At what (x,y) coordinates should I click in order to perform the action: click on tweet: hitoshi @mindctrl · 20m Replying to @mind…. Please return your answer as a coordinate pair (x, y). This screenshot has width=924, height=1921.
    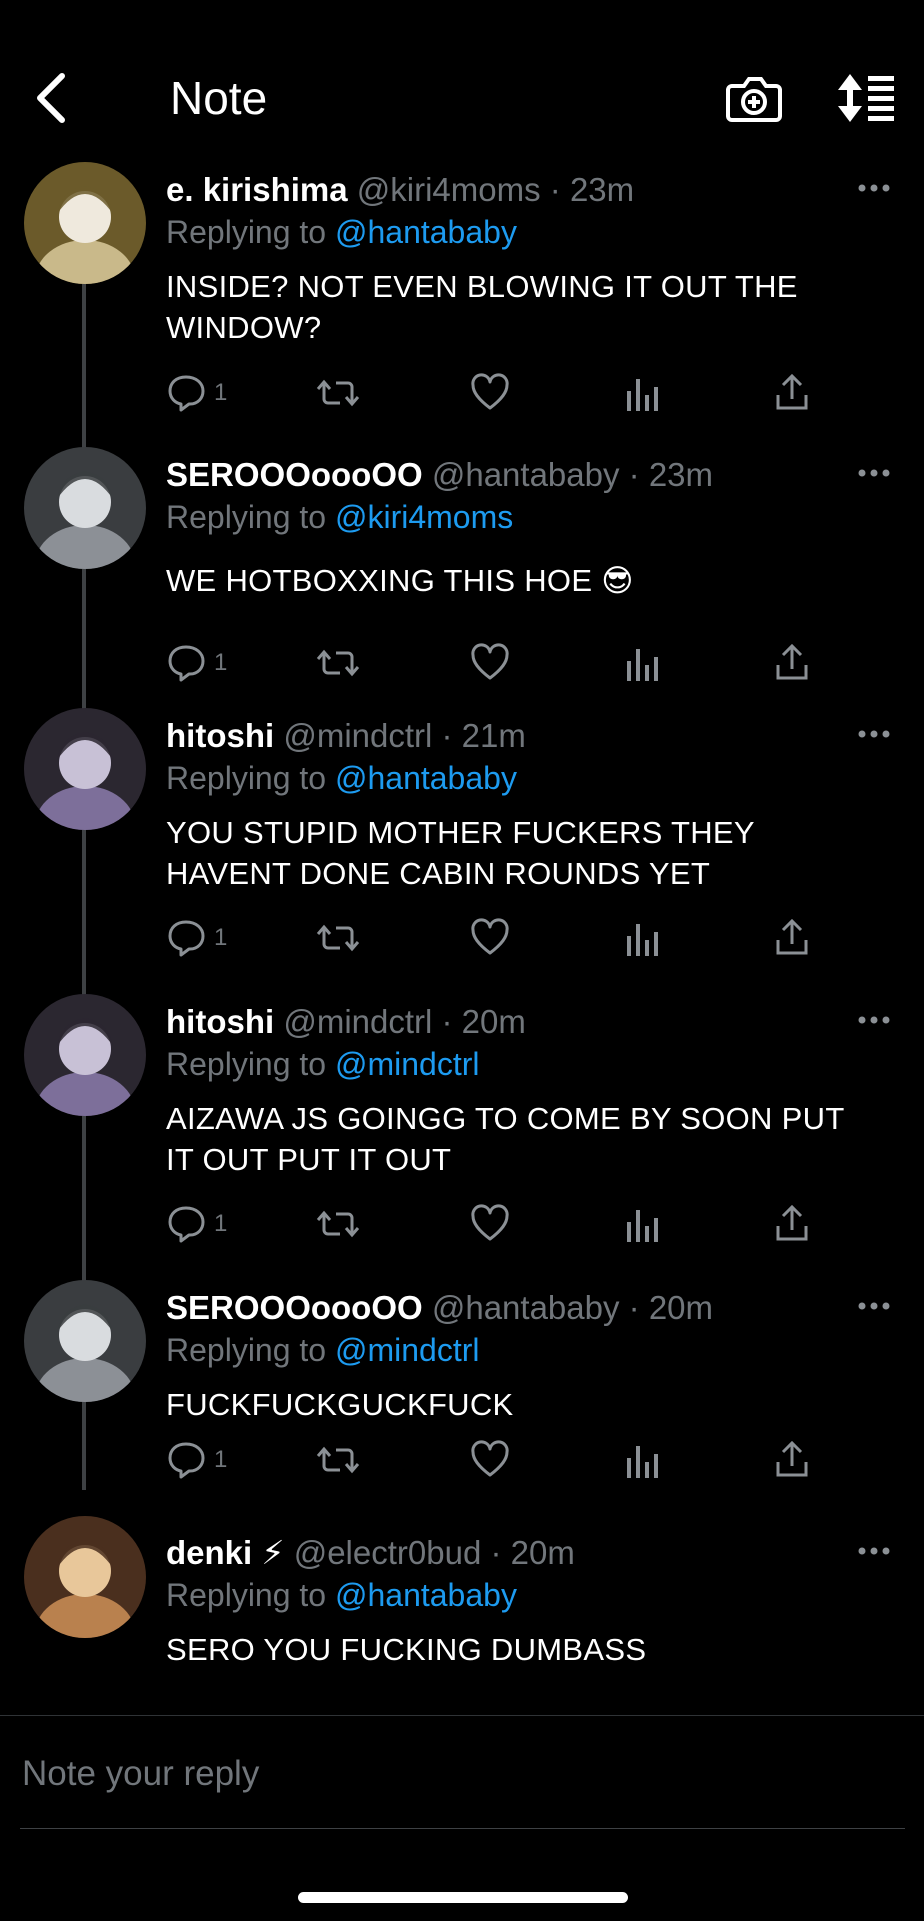
    Looking at the image, I should click on (462, 1122).